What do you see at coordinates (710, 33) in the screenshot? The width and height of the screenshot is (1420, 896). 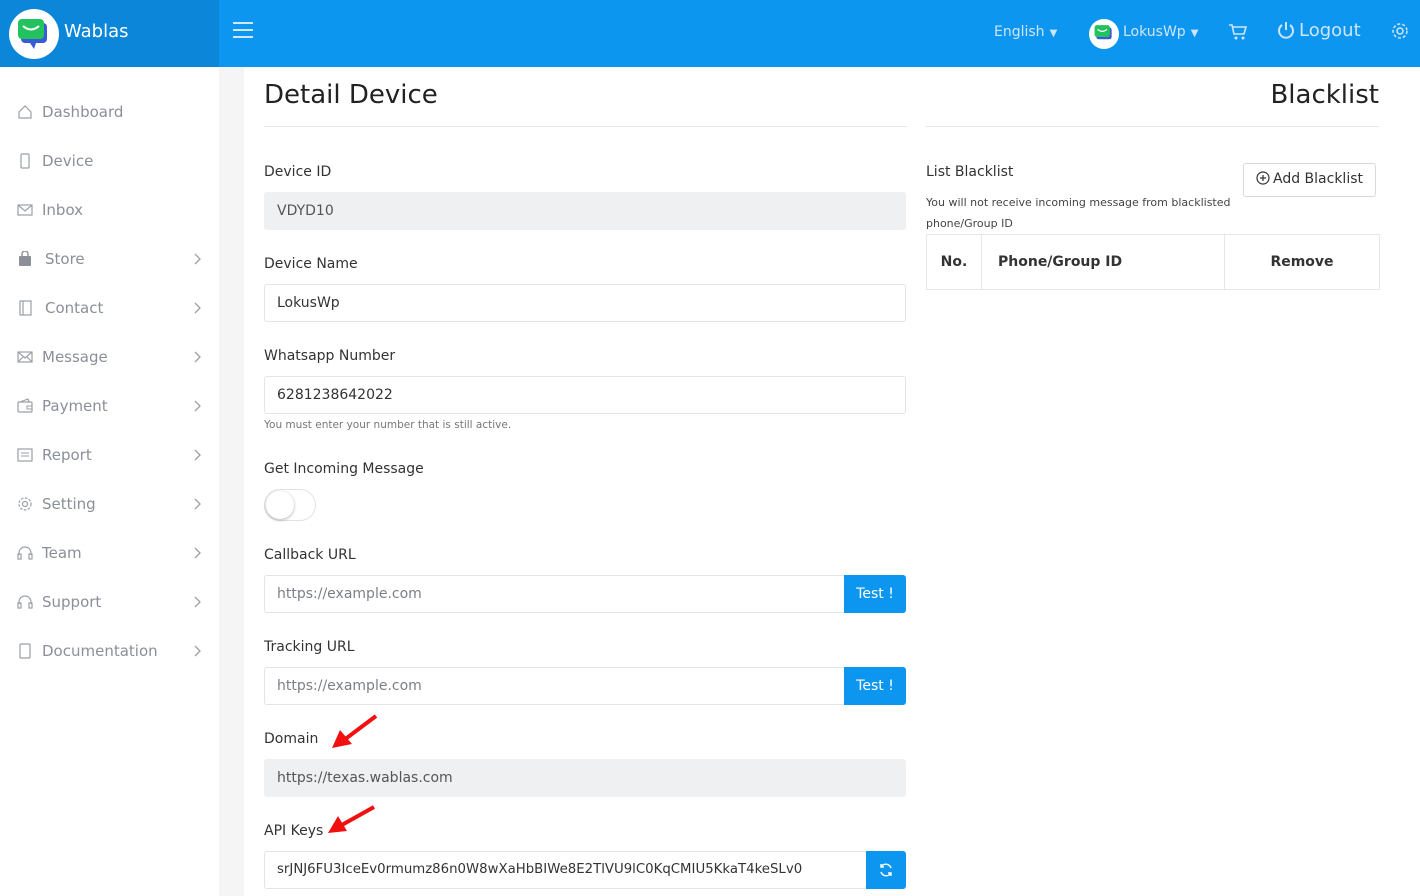 I see `top-bar: Wablas English ▼ LokusWp ▼ Logout` at bounding box center [710, 33].